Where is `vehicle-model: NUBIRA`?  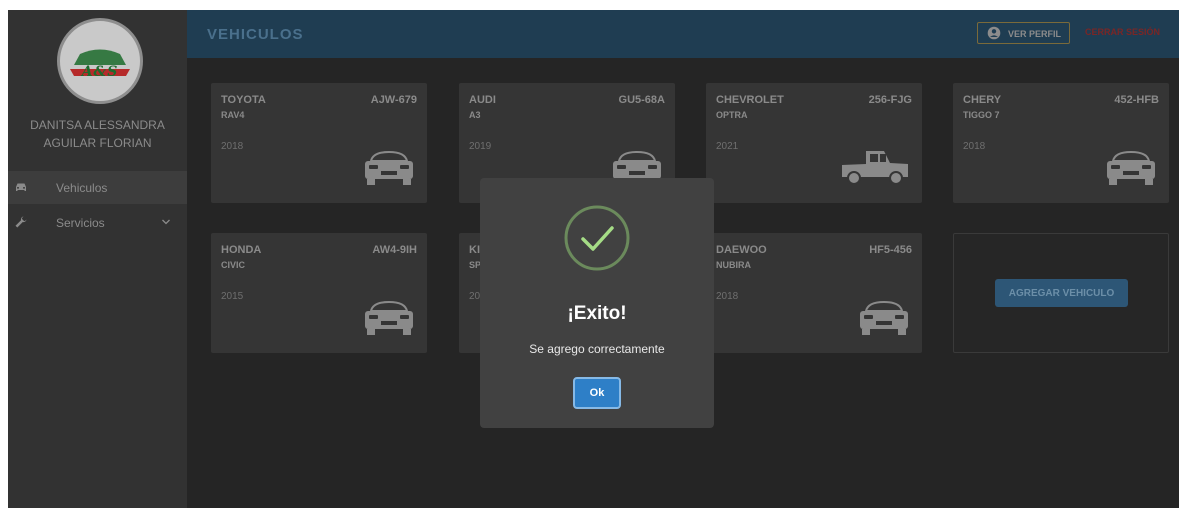 vehicle-model: NUBIRA is located at coordinates (733, 265).